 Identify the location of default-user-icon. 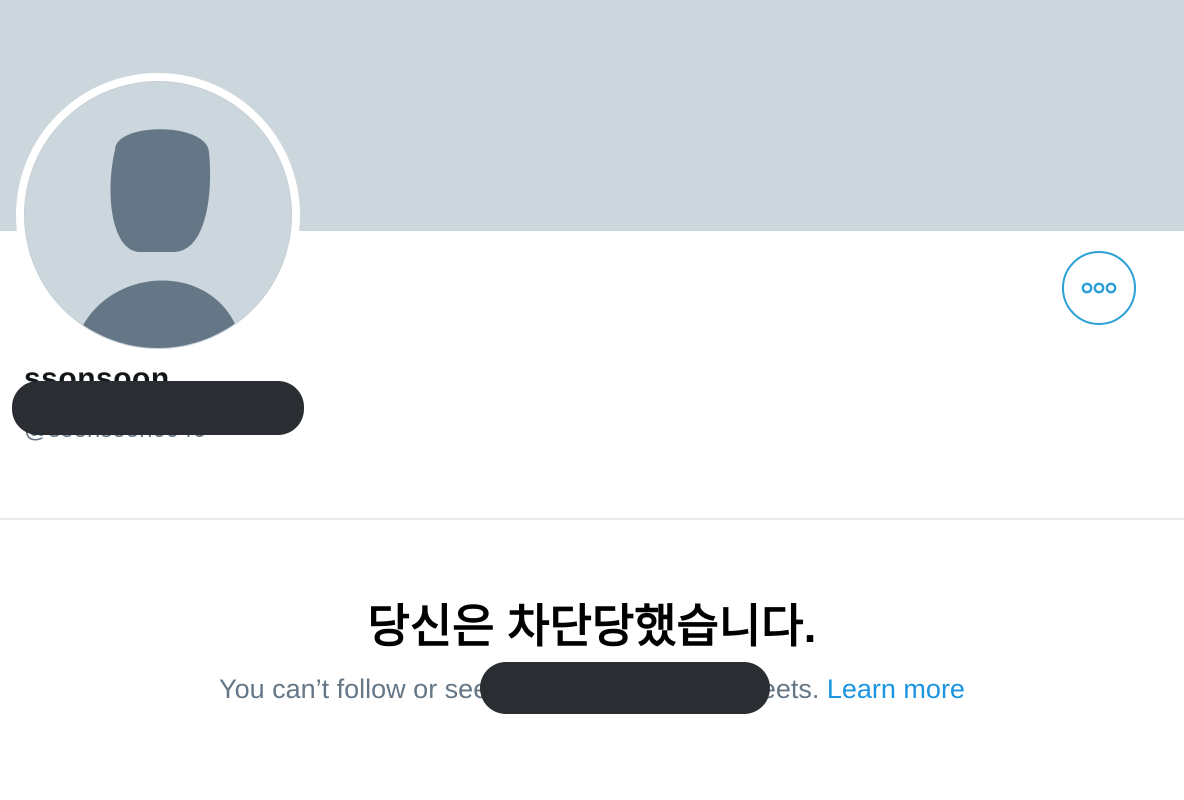
(158, 215).